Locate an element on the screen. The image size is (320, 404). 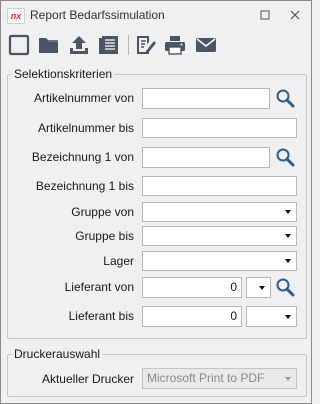
print-icon is located at coordinates (175, 45).